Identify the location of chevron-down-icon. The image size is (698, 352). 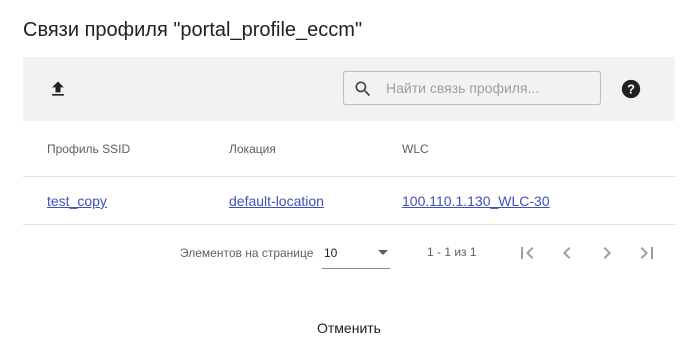
(383, 252).